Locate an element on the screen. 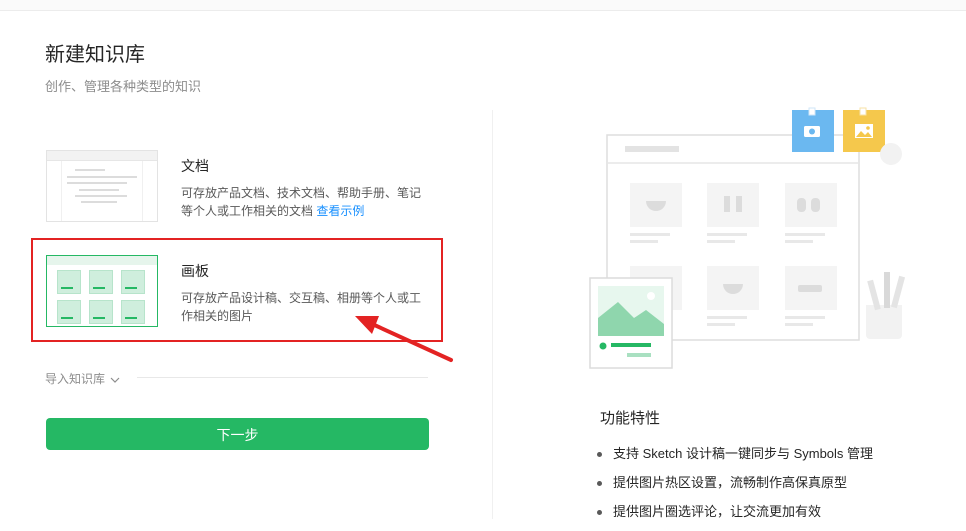 The image size is (966, 531). feature-item: 提供图片热区设置，流畅制作高保真原型 is located at coordinates (734, 487).